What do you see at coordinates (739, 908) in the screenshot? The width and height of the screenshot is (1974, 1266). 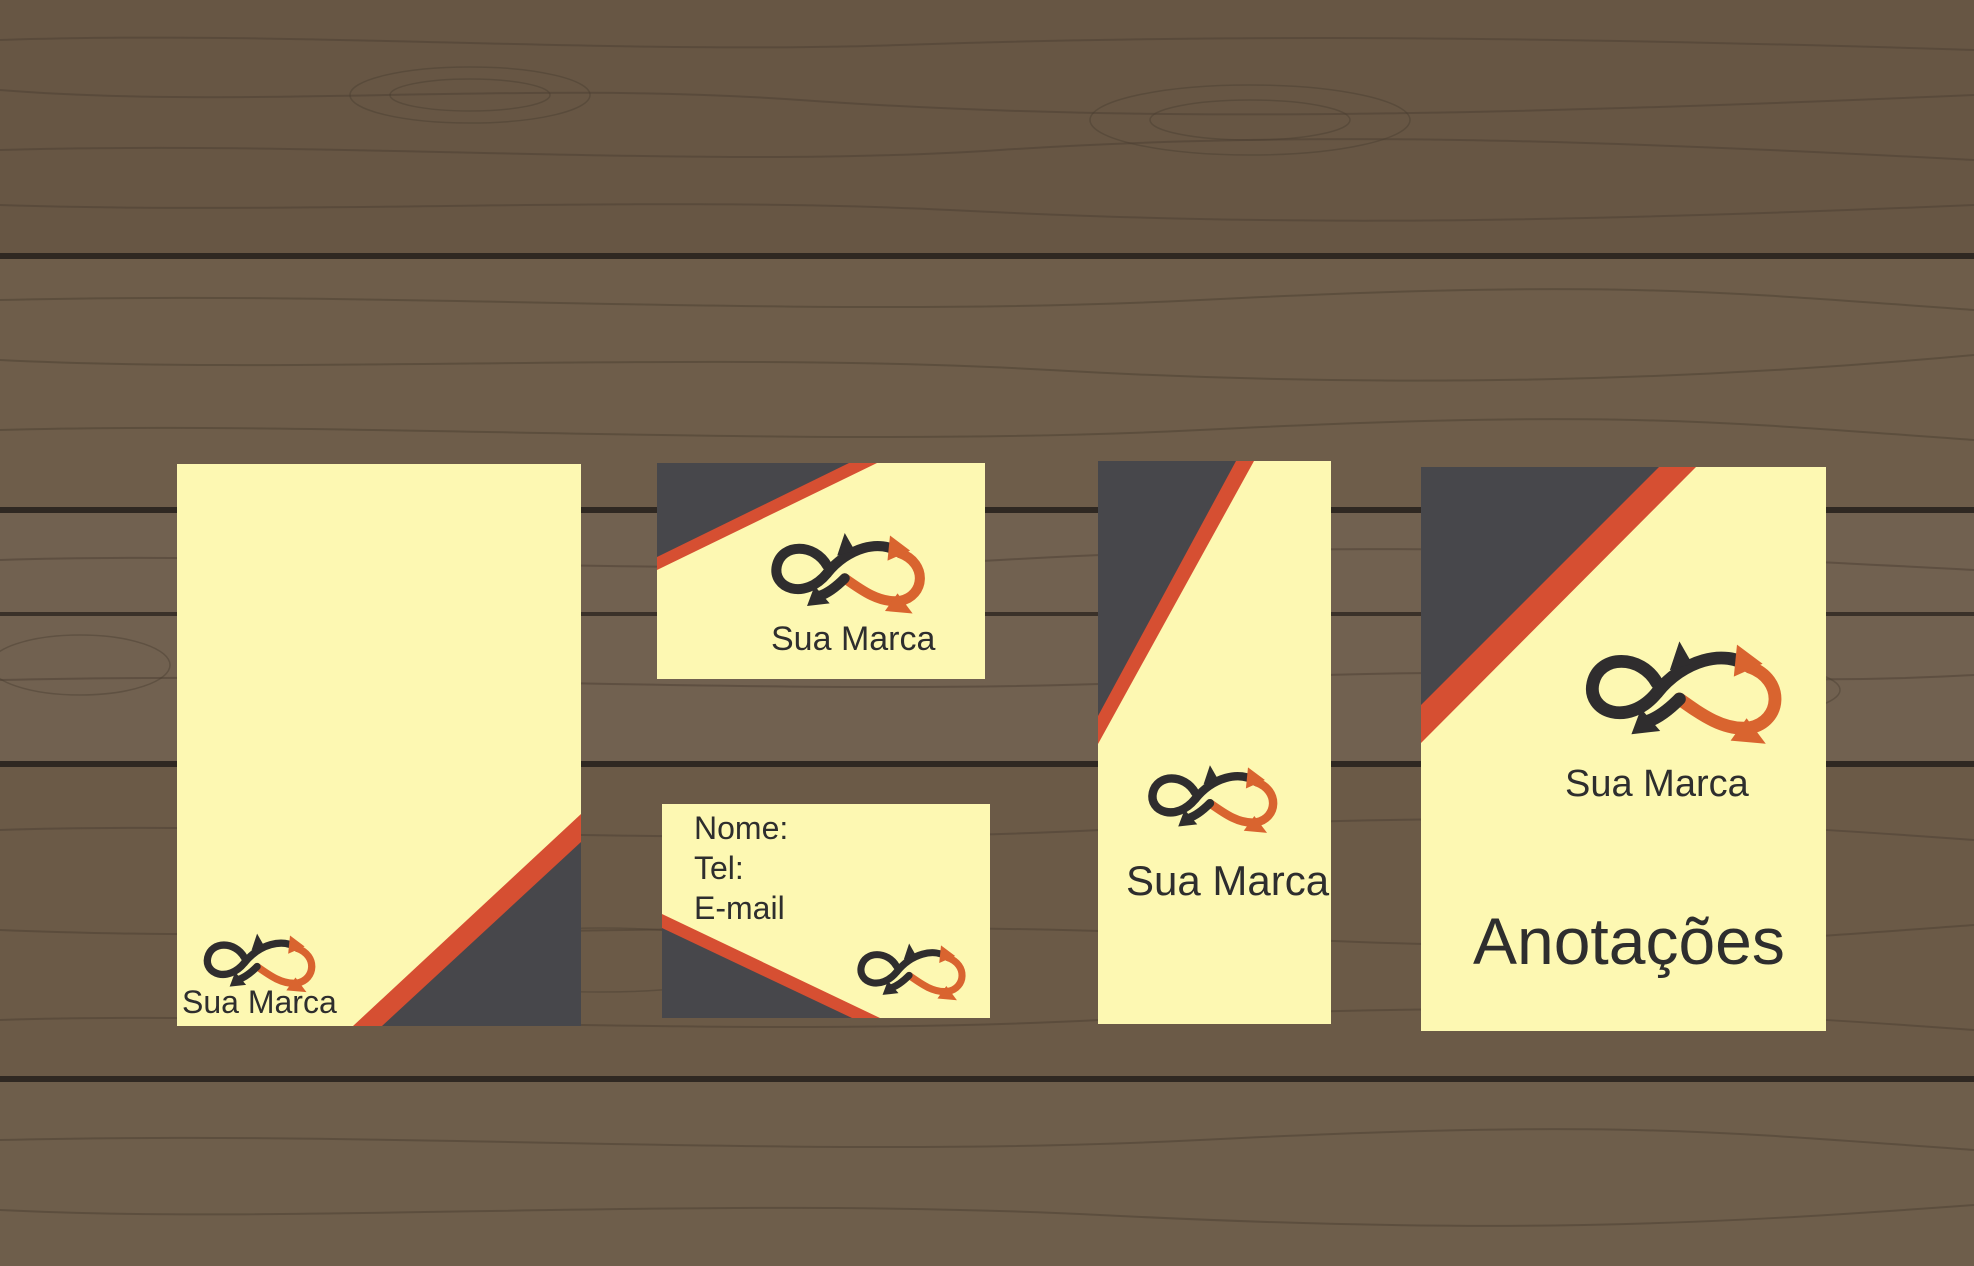 I see `card-field-email: E-mail` at bounding box center [739, 908].